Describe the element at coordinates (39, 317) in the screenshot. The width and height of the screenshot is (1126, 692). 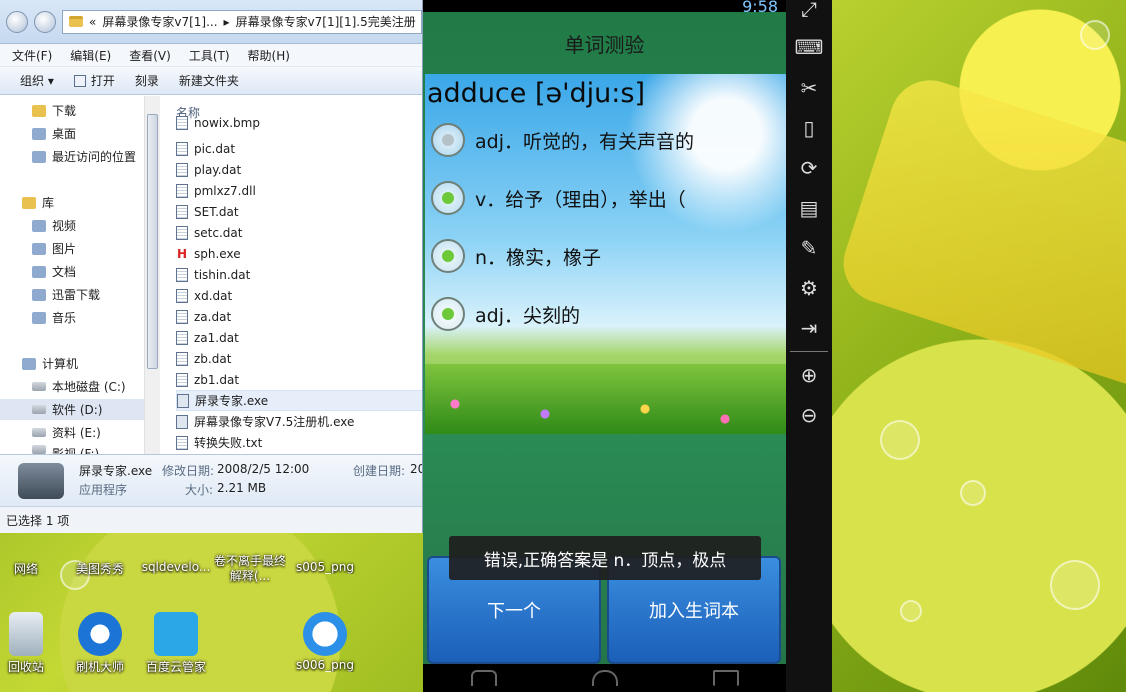
I see `music-library-icon` at that location.